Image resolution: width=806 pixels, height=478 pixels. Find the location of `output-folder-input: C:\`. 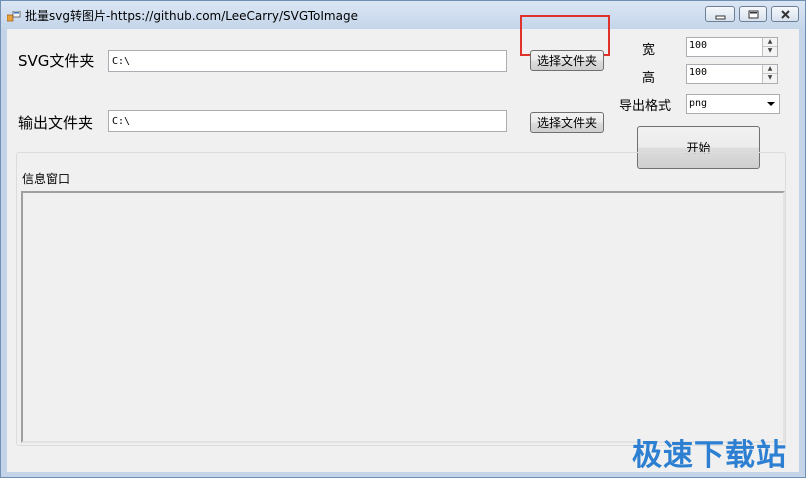

output-folder-input: C:\ is located at coordinates (307, 121).